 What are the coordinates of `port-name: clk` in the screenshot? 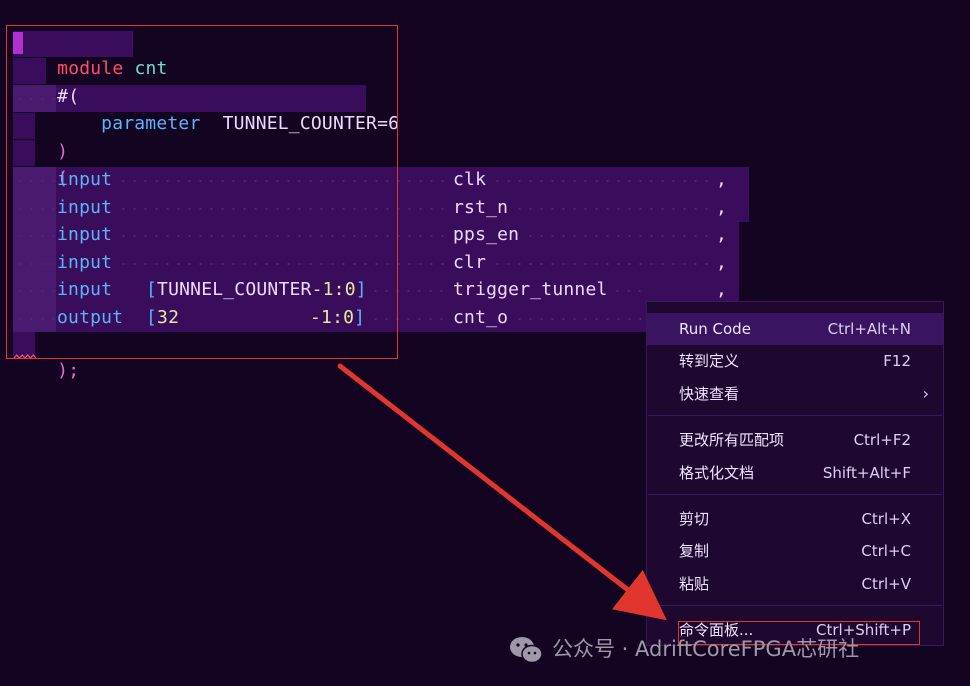 It's located at (470, 179).